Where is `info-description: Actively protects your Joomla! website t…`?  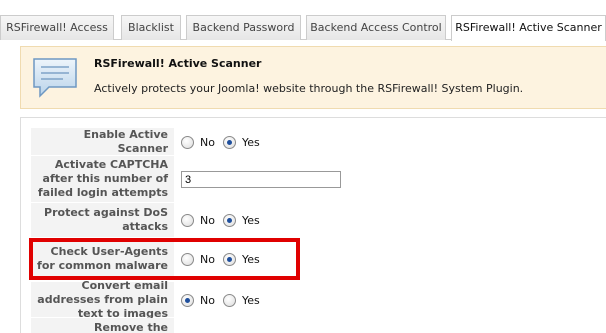 info-description: Actively protects your Joomla! website t… is located at coordinates (309, 88).